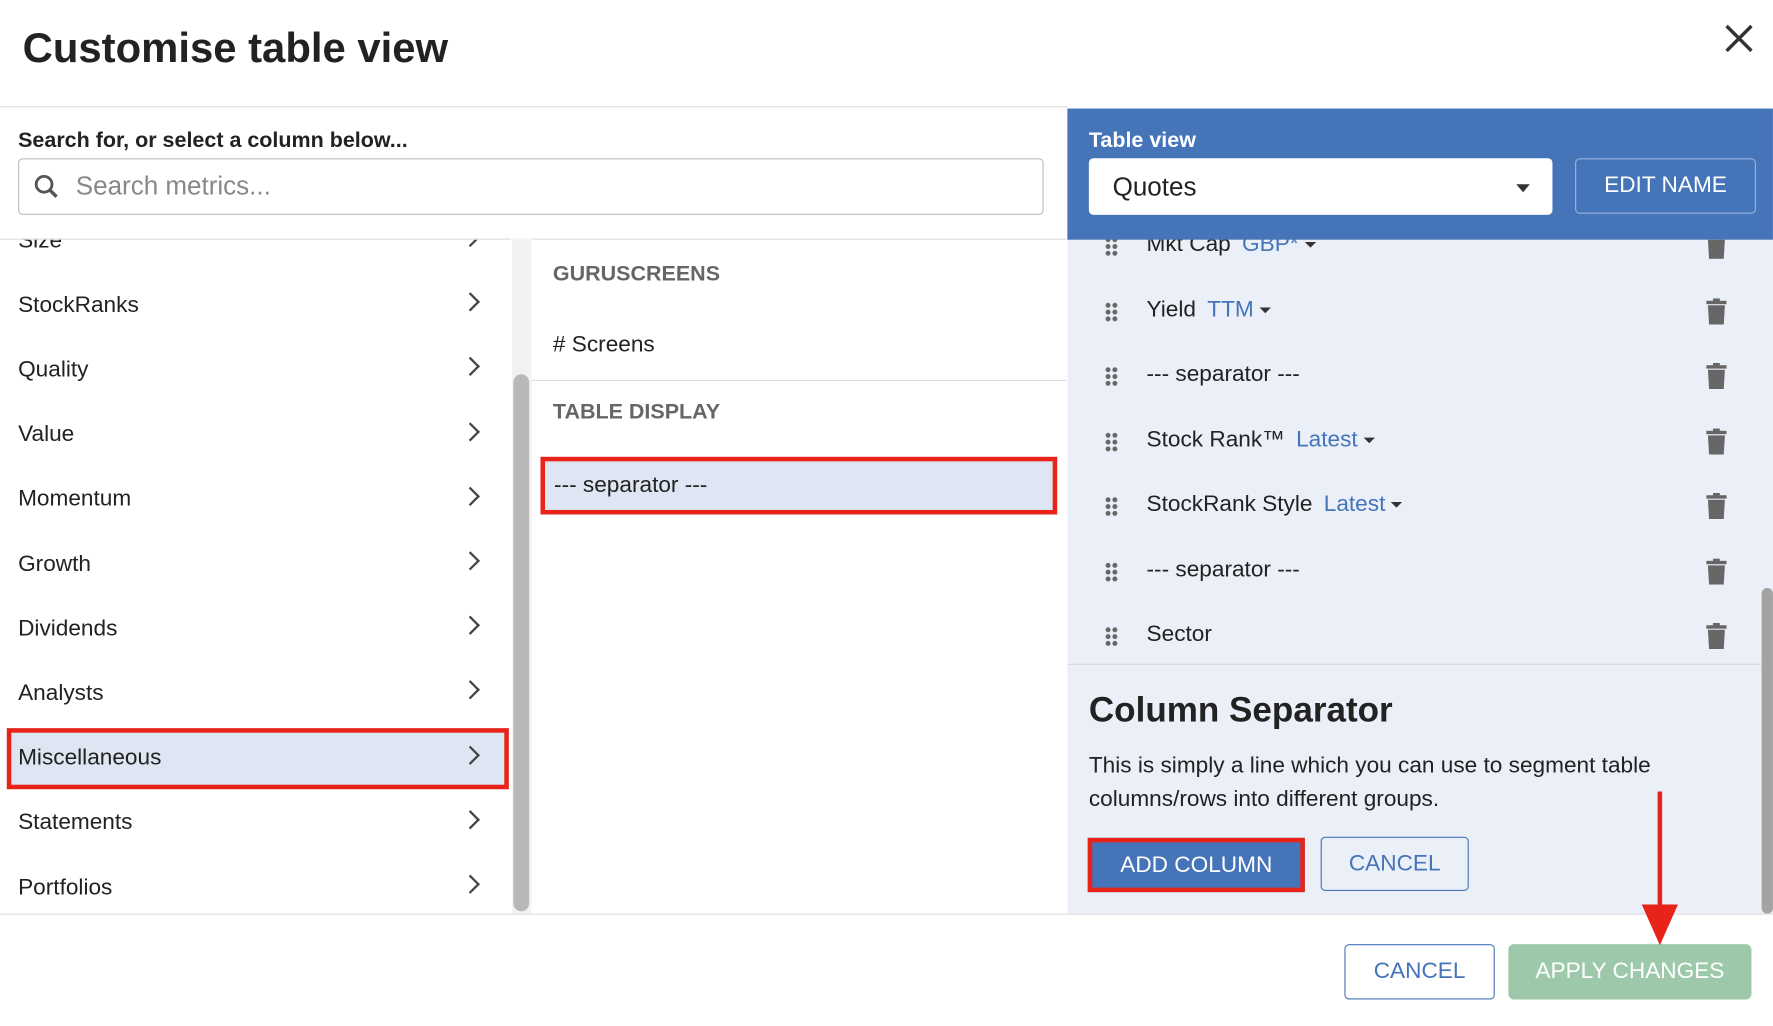  I want to click on category-growth: Growth, so click(258, 564).